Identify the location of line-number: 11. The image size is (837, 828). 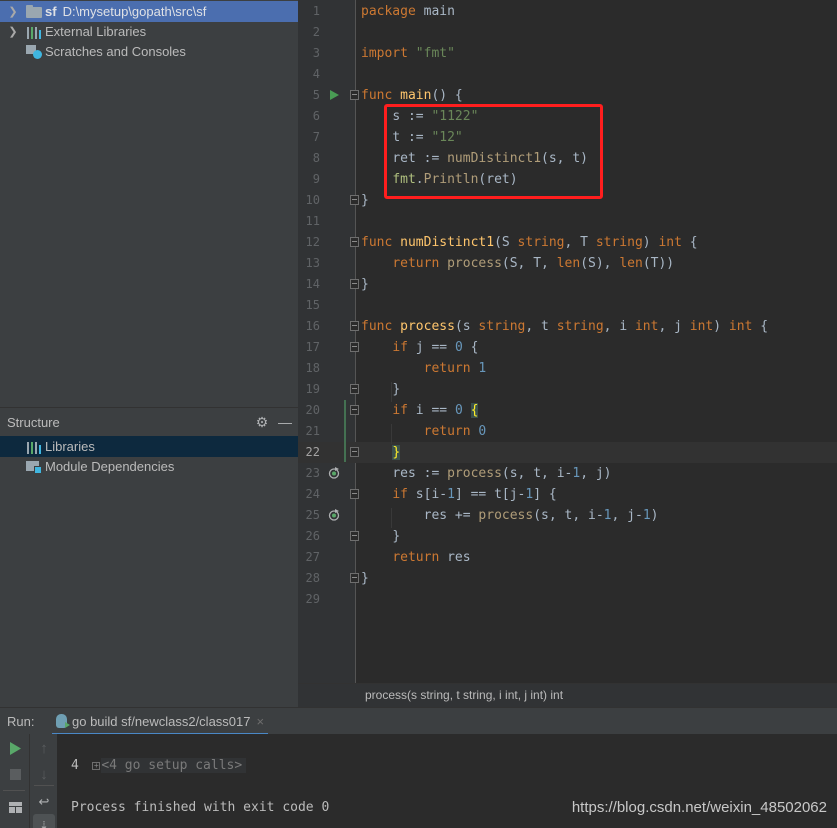
(309, 221).